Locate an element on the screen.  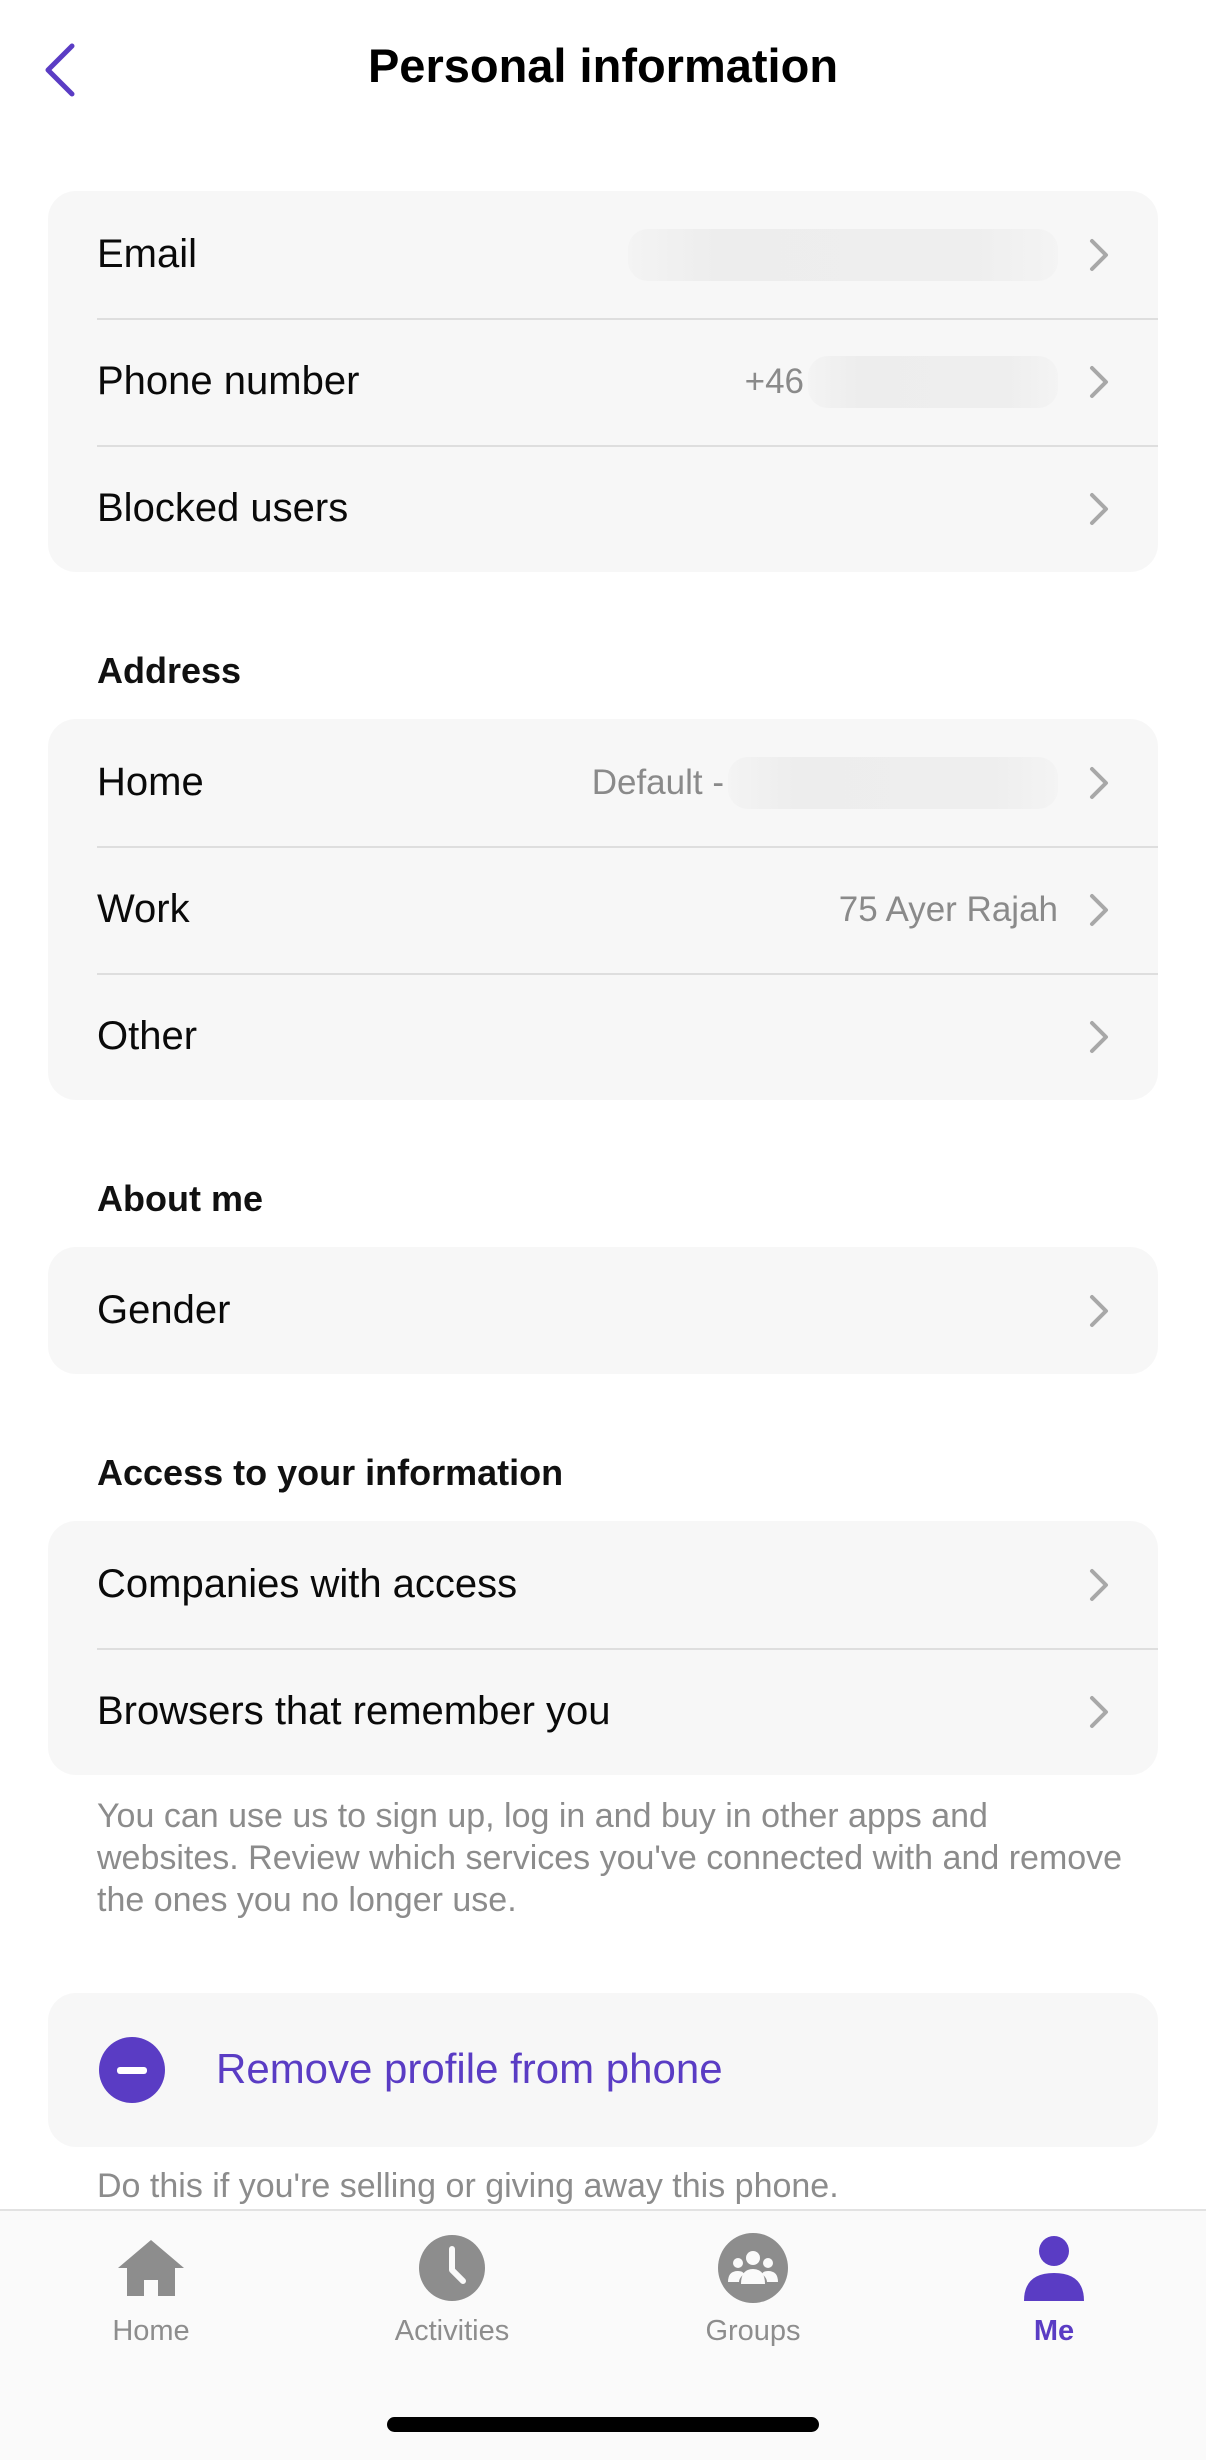
about-card: Gender is located at coordinates (603, 1310).